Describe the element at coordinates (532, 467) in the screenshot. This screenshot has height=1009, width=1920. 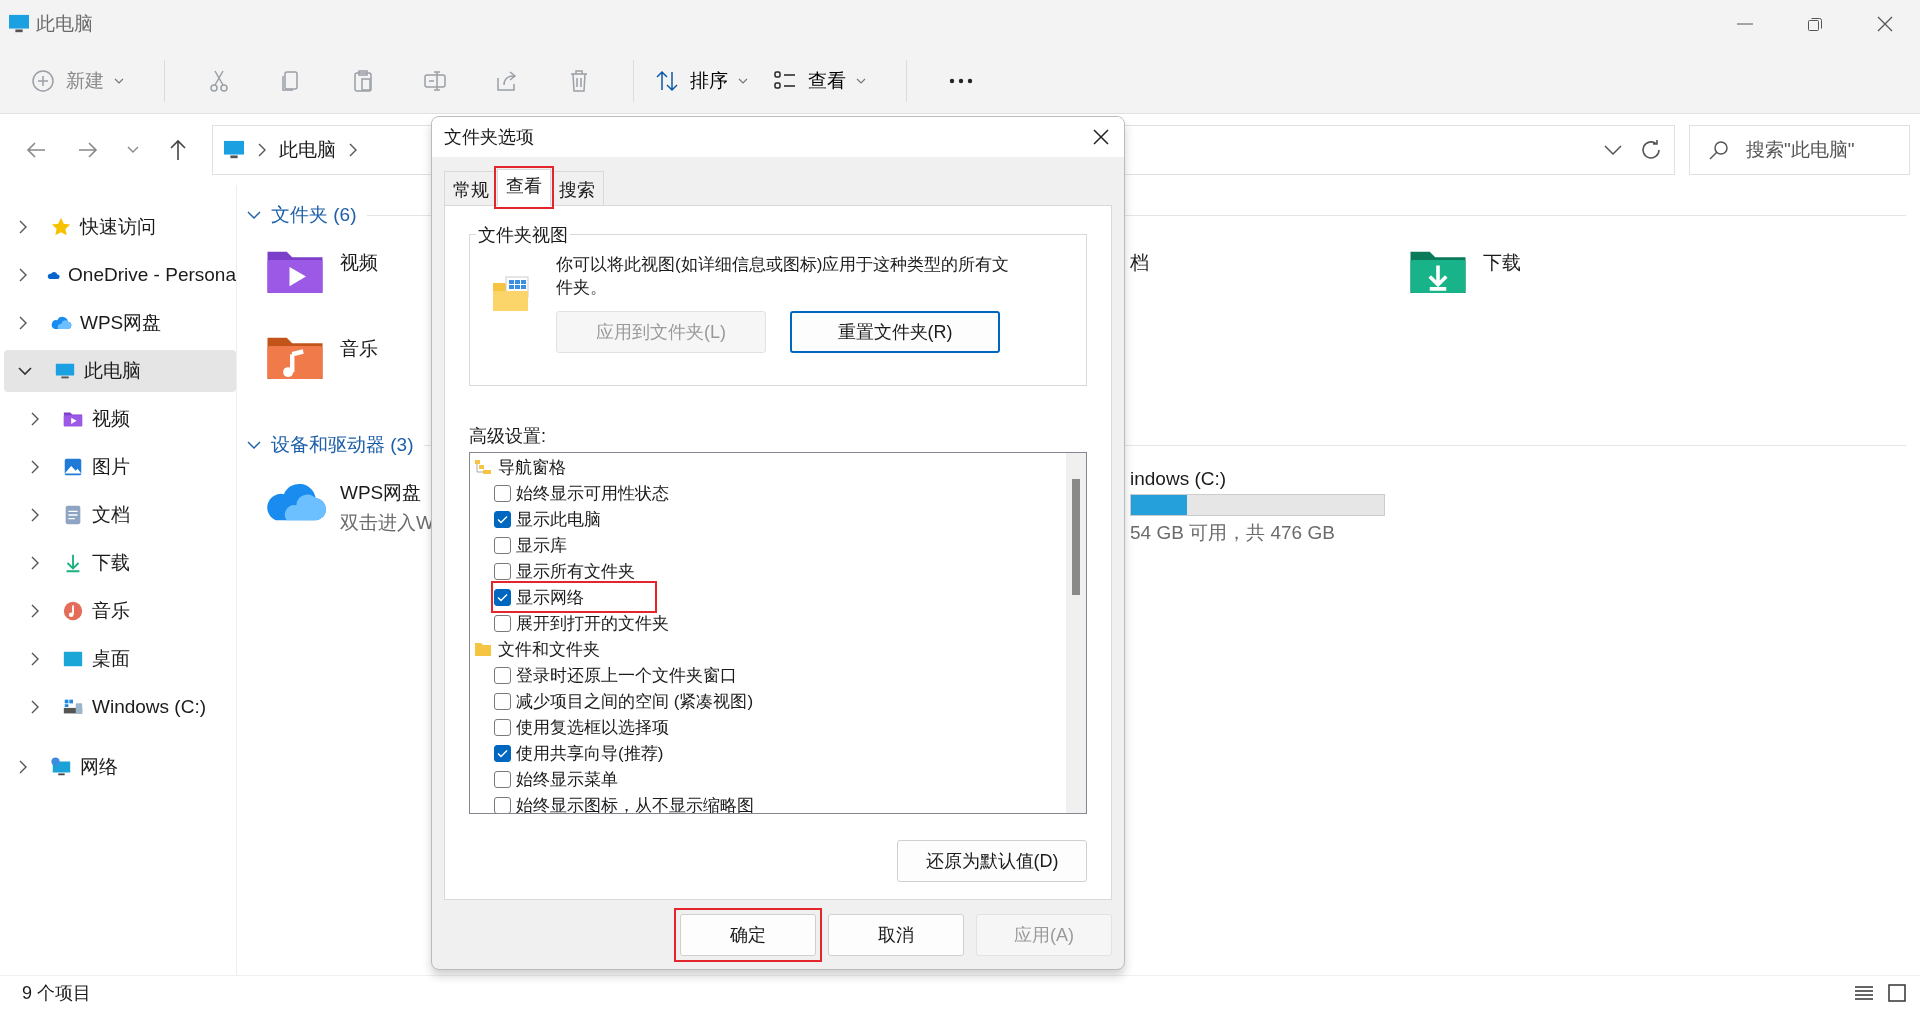
I see `group-label: 导航窗格` at that location.